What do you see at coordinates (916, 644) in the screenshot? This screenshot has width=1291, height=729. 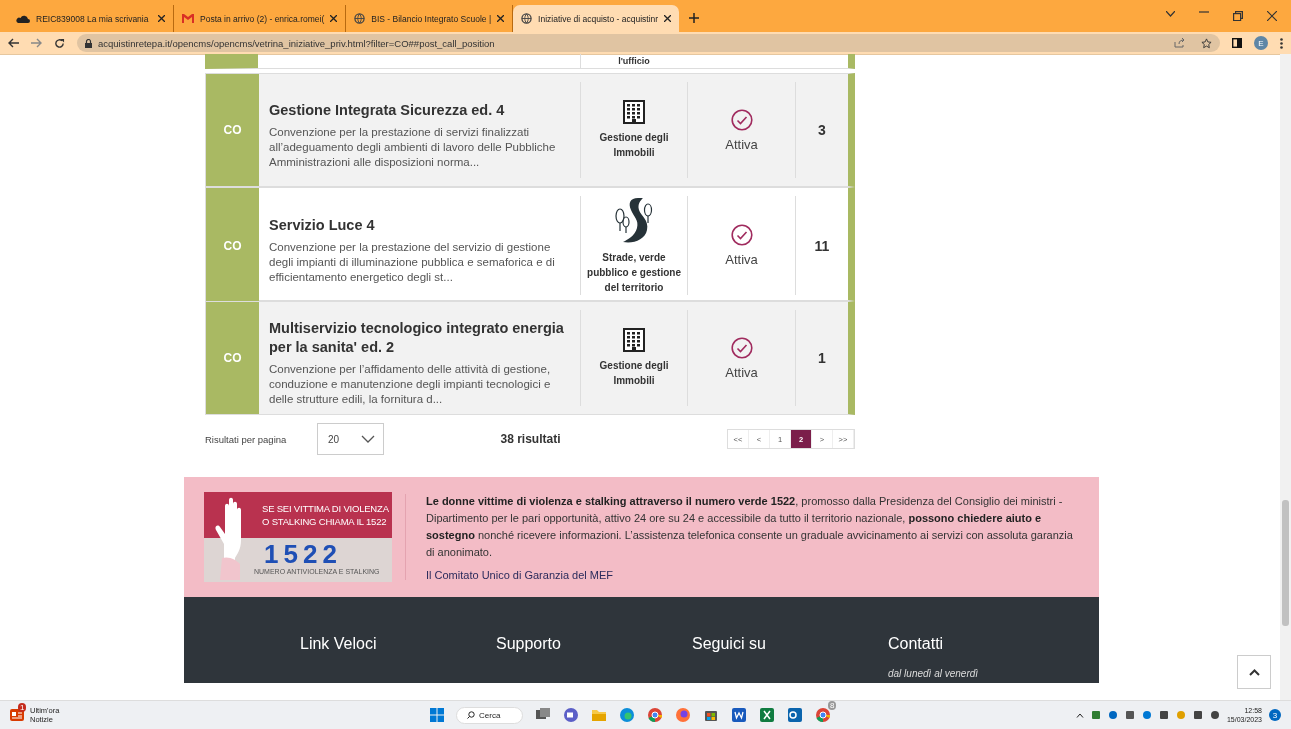 I see `footer-heading: Contatti` at bounding box center [916, 644].